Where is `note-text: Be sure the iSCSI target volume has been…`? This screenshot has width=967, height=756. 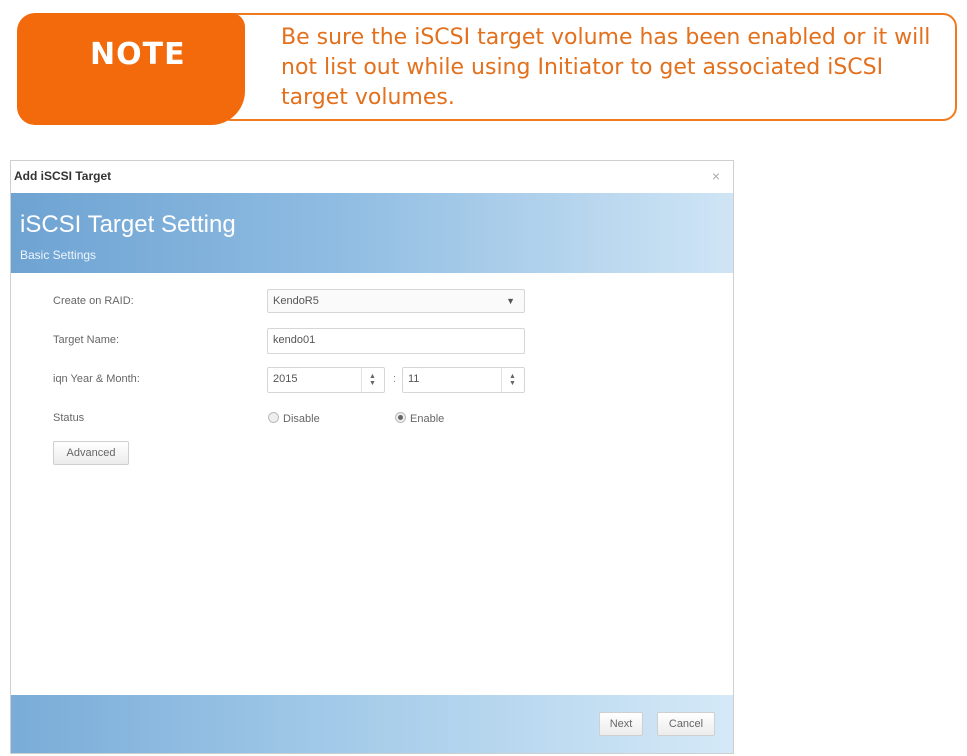
note-text: Be sure the iSCSI target volume has been… is located at coordinates (606, 67).